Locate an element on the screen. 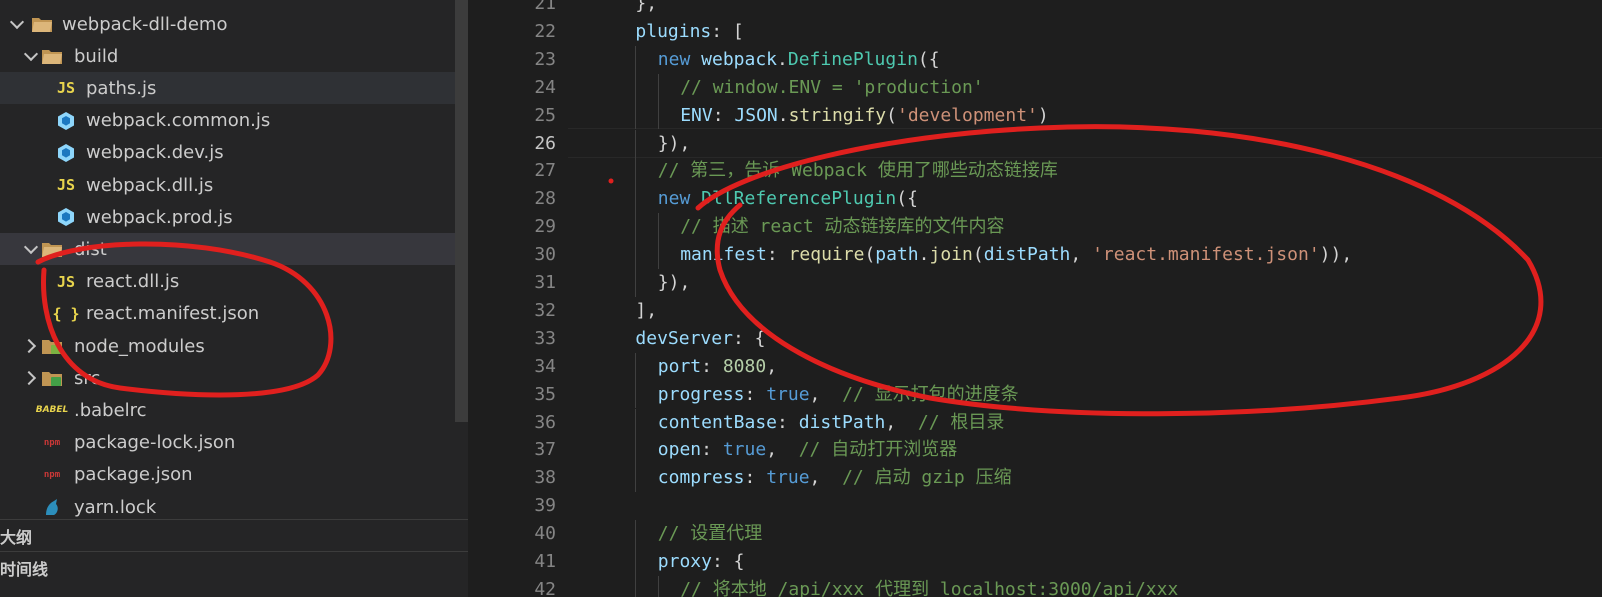 The width and height of the screenshot is (1602, 597). tree-item-webpack-prod-js: webpack.prod.js is located at coordinates (227, 217).